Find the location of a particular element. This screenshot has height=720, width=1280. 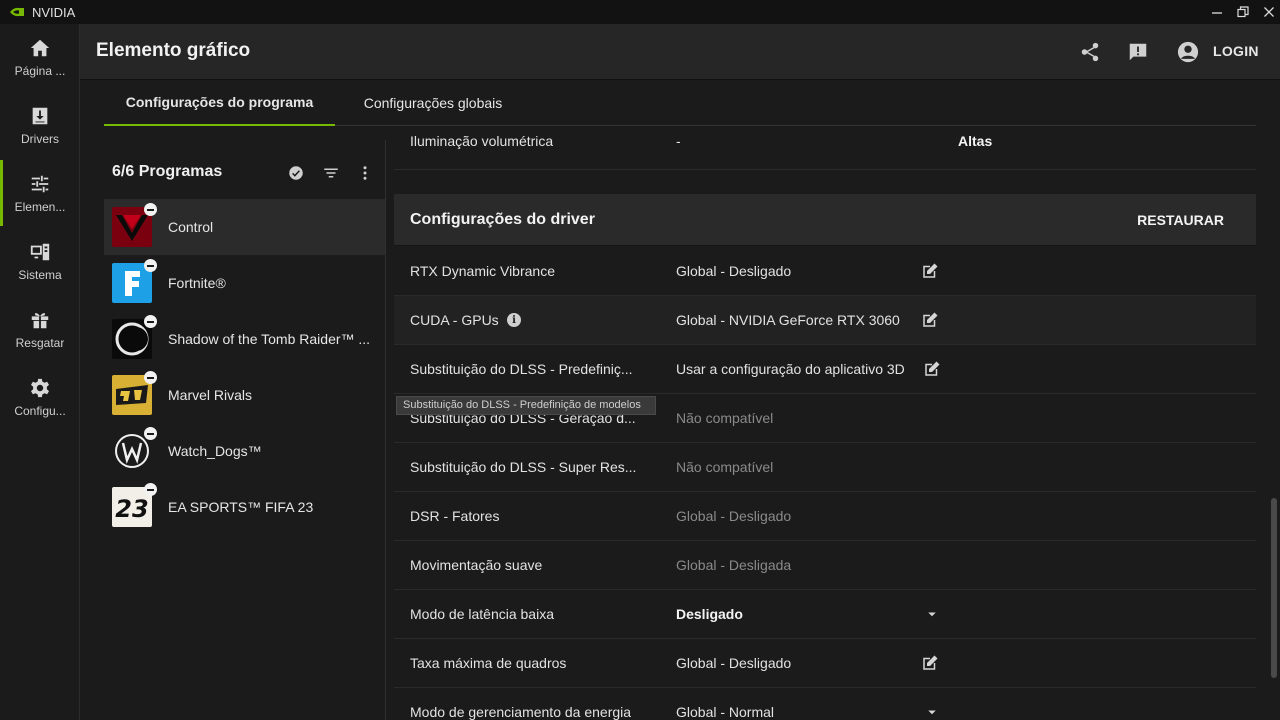

program-item-fifa-23: 23 EA SPORTS™ FIFA 23 is located at coordinates (244, 507).